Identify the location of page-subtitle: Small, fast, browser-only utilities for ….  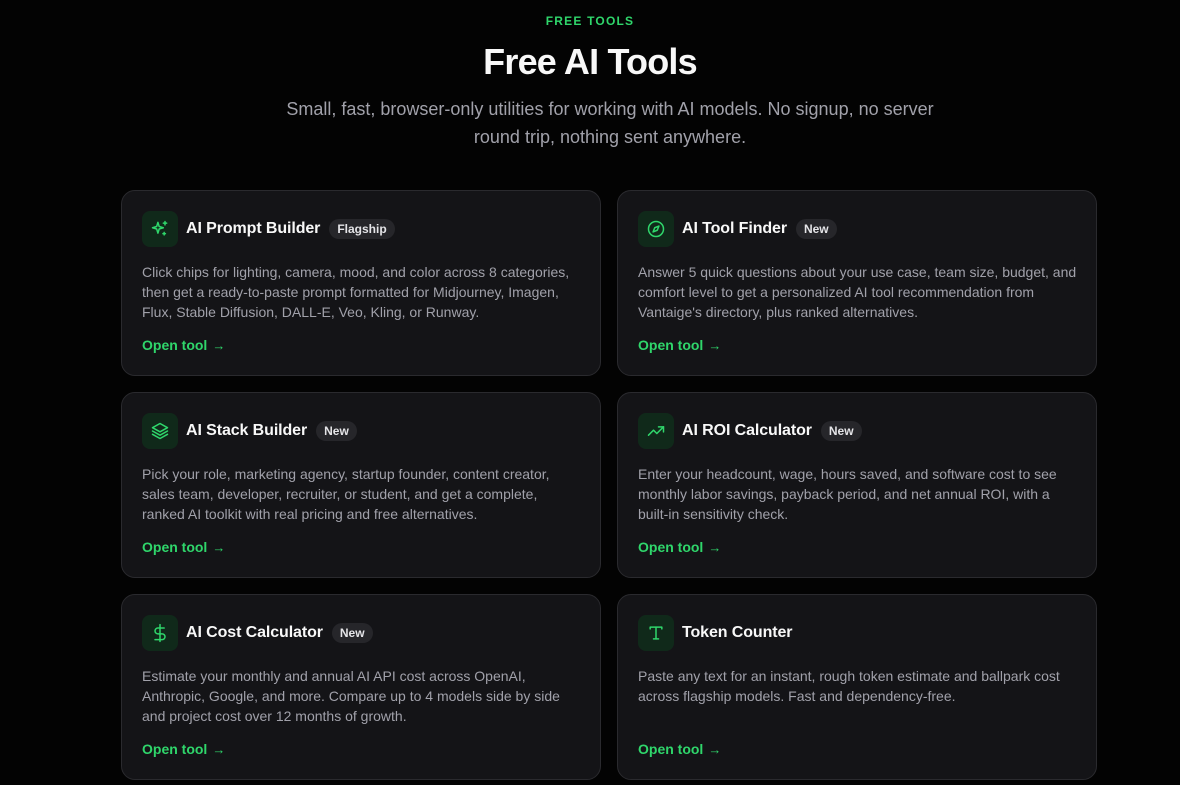
(610, 123).